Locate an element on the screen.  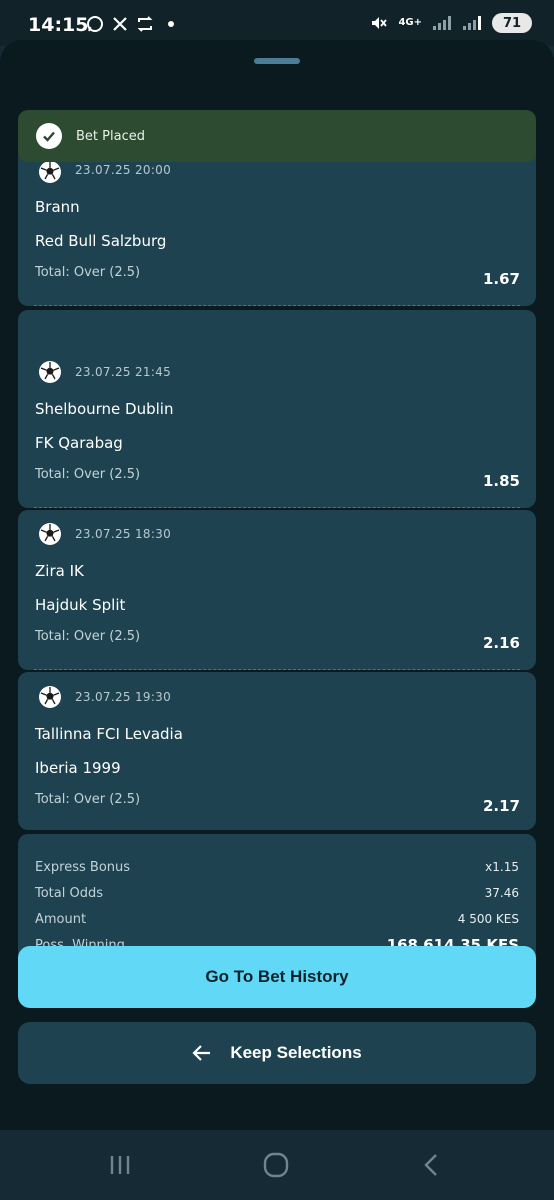
away-team: FK Qarabag is located at coordinates (79, 443).